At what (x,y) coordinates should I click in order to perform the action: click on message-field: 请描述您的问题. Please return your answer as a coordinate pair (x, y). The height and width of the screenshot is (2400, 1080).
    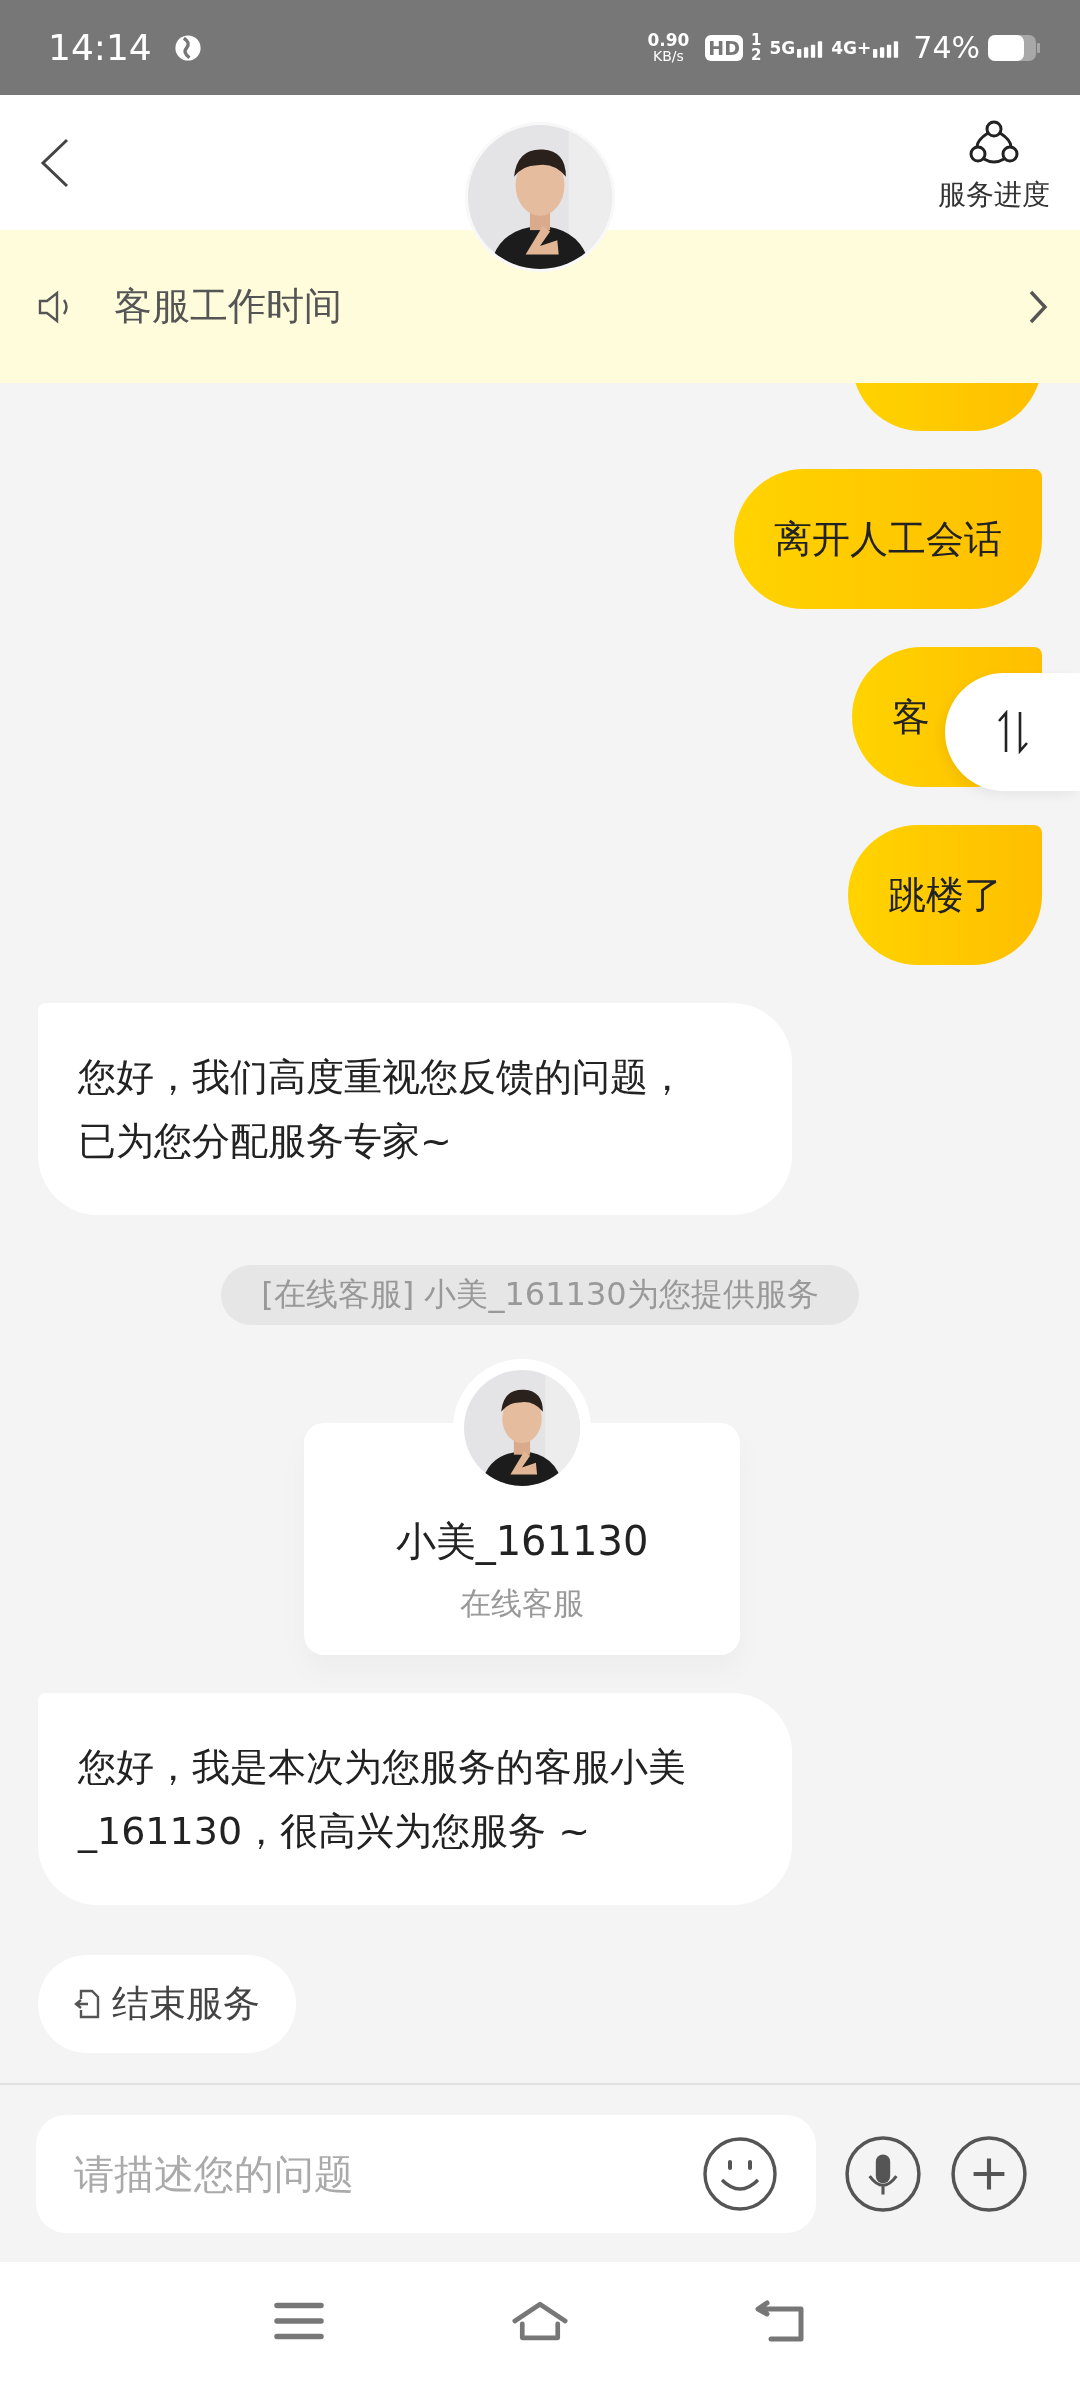
    Looking at the image, I should click on (387, 2173).